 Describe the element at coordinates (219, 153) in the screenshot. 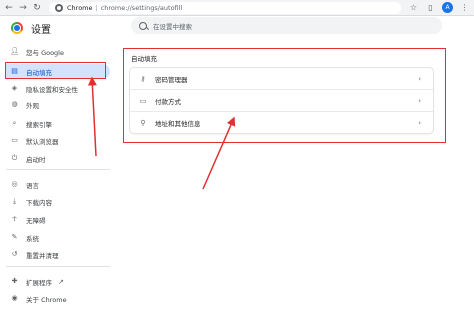

I see `arrow-to-card` at that location.